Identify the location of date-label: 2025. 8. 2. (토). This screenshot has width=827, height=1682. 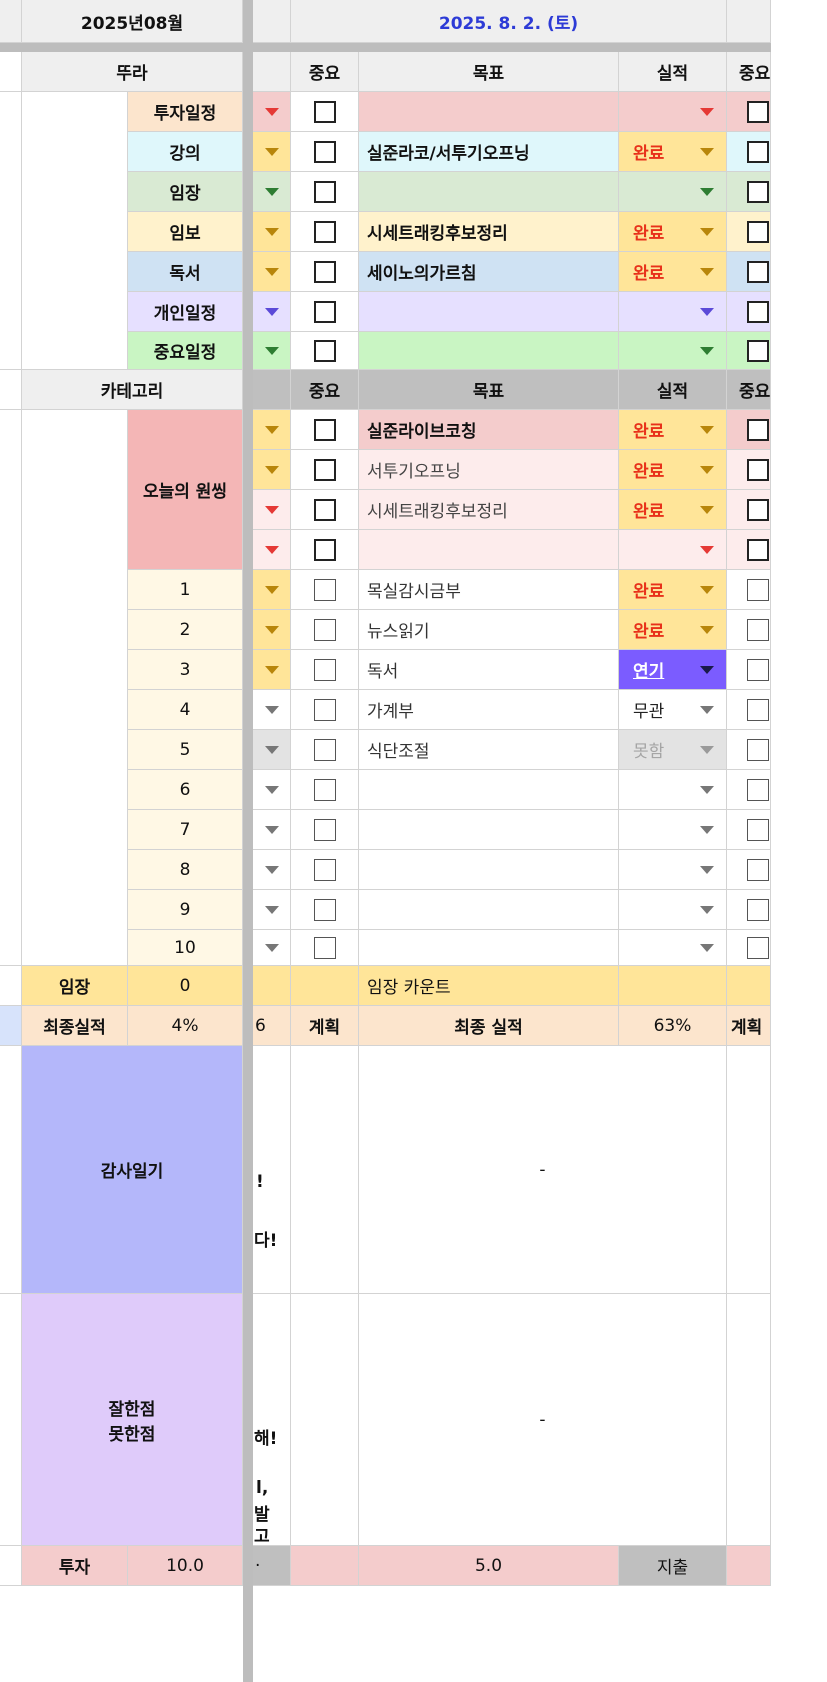
(509, 21).